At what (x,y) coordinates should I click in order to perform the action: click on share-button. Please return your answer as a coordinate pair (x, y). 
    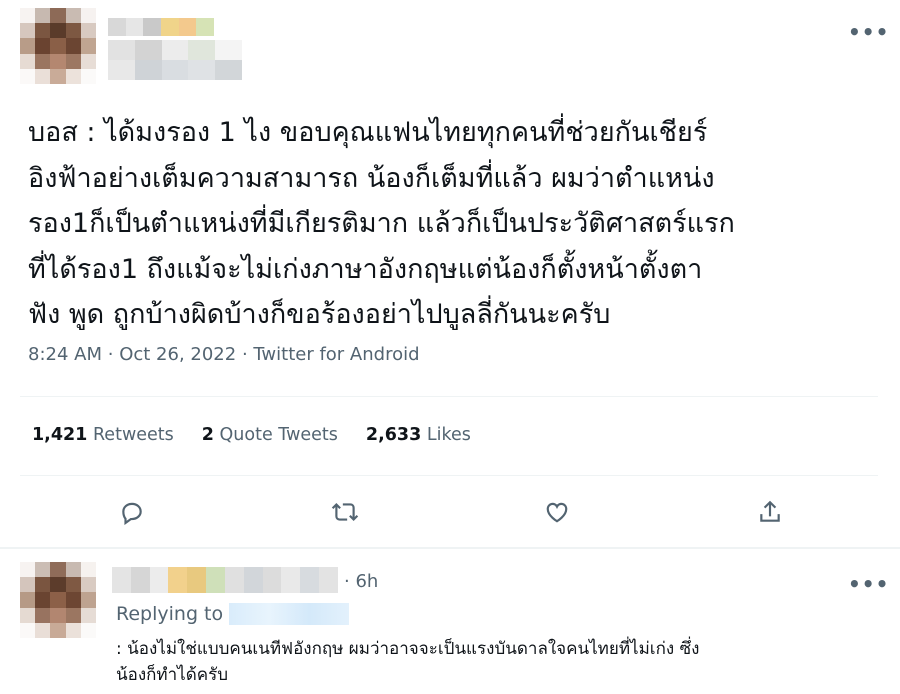
    Looking at the image, I should click on (770, 512).